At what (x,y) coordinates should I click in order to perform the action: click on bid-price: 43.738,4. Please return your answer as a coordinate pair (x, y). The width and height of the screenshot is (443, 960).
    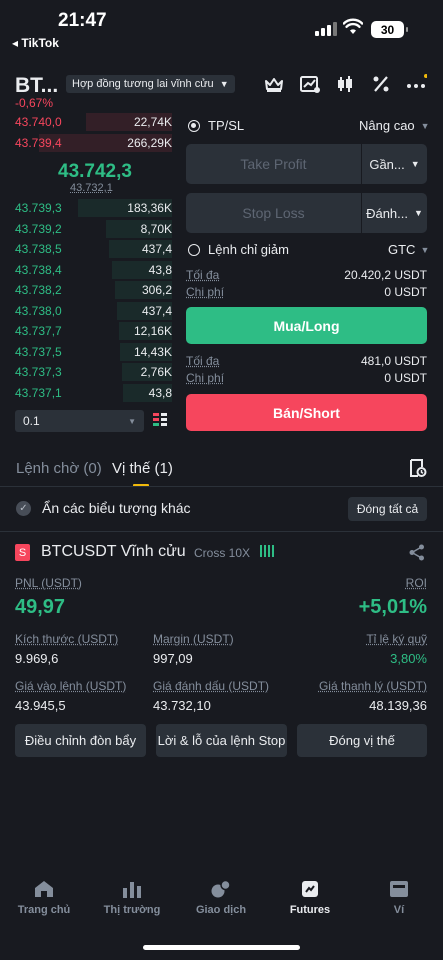
    Looking at the image, I should click on (38, 269).